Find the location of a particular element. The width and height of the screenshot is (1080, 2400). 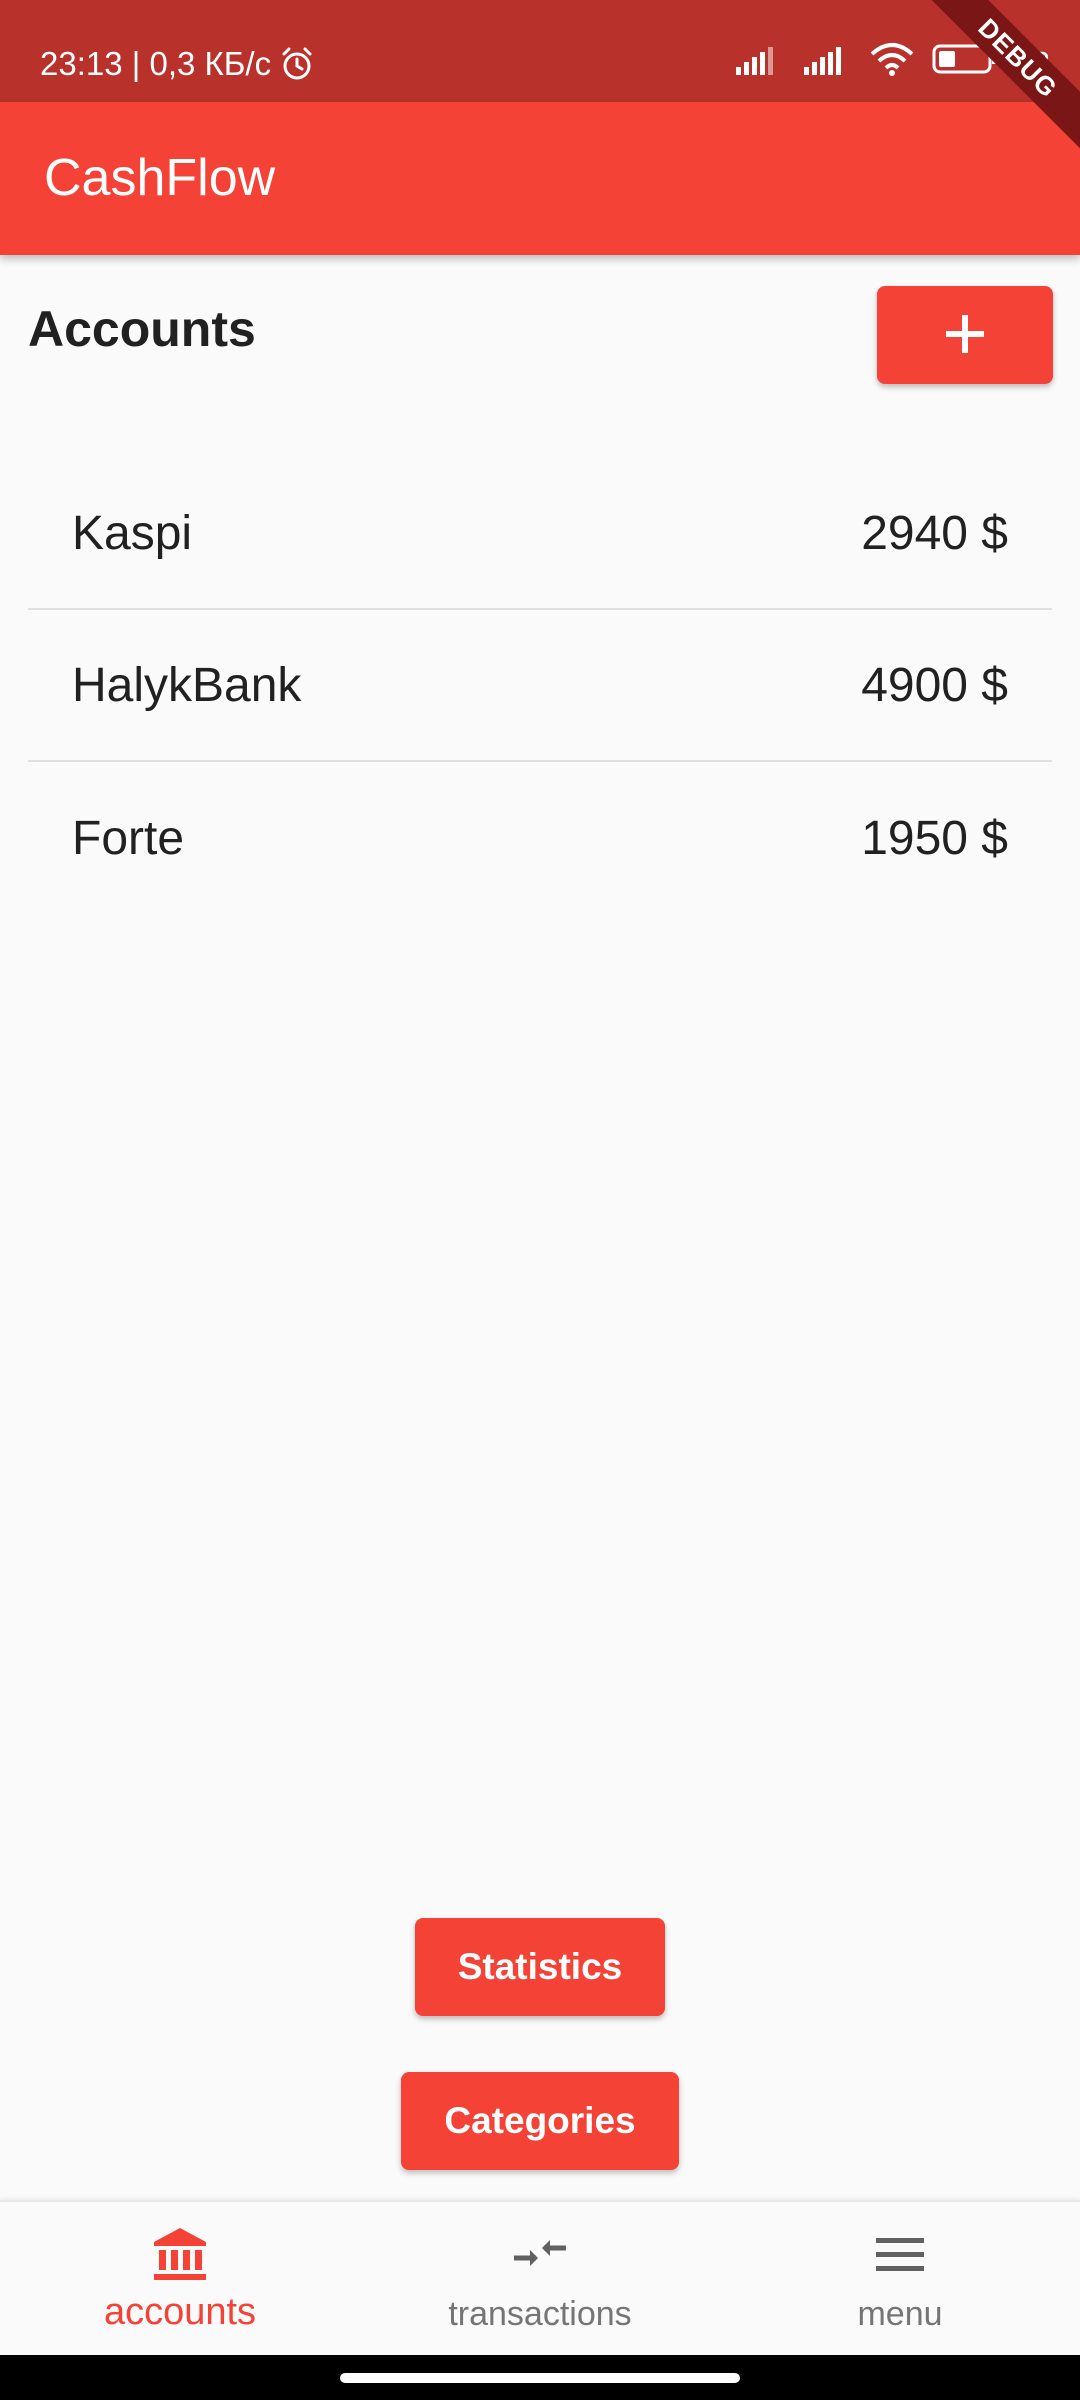

status-time: 23:13 | 0,3 КБ/с is located at coordinates (177, 64).